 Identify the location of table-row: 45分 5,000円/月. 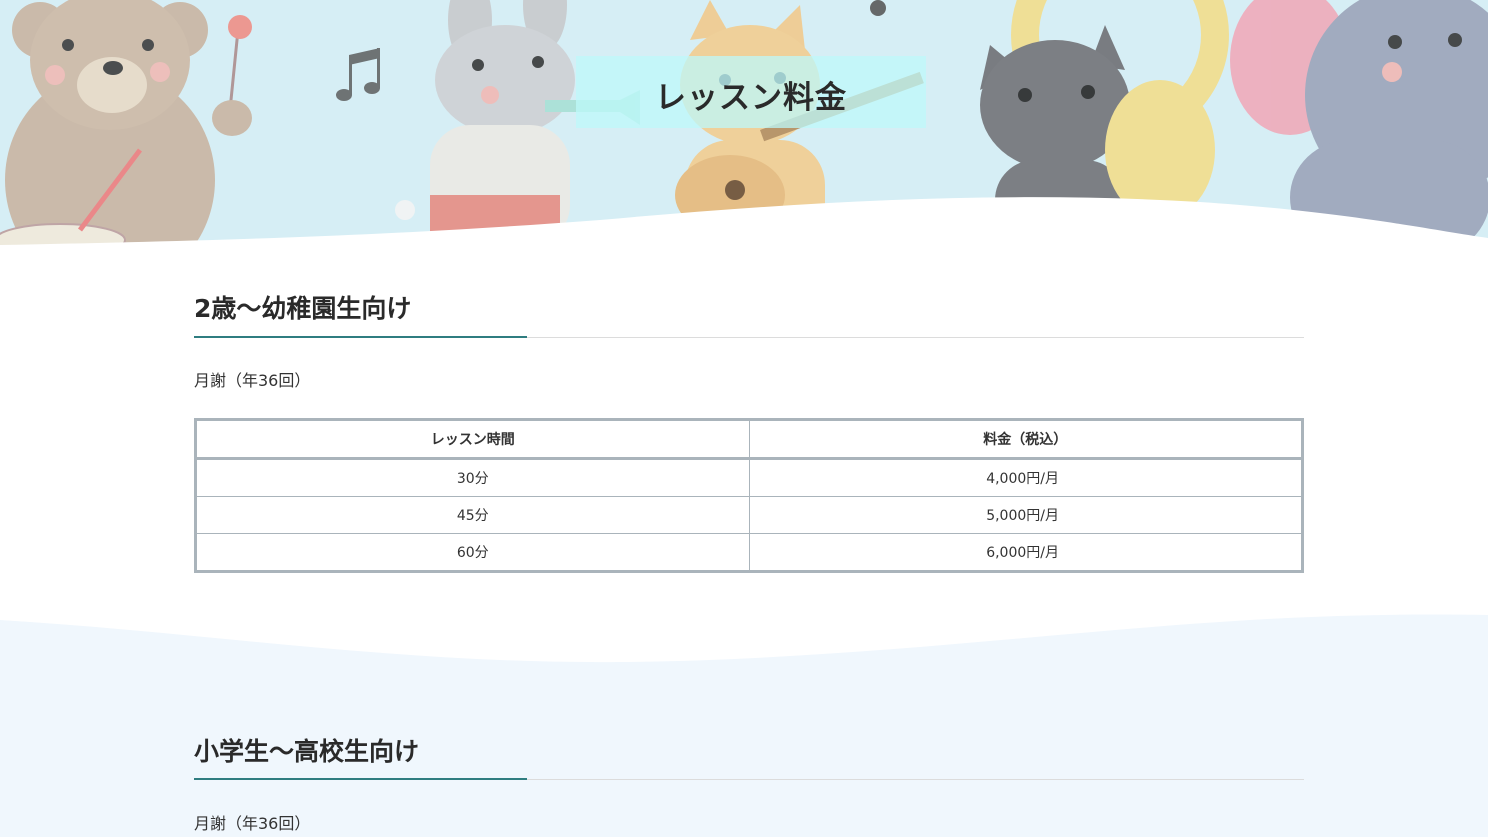
(749, 515).